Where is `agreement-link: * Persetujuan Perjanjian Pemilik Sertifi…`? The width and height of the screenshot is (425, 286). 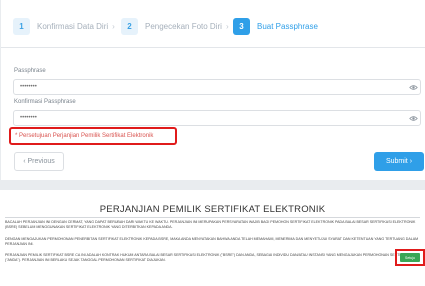 agreement-link: * Persetujuan Perjanjian Pemilik Sertifi… is located at coordinates (84, 136).